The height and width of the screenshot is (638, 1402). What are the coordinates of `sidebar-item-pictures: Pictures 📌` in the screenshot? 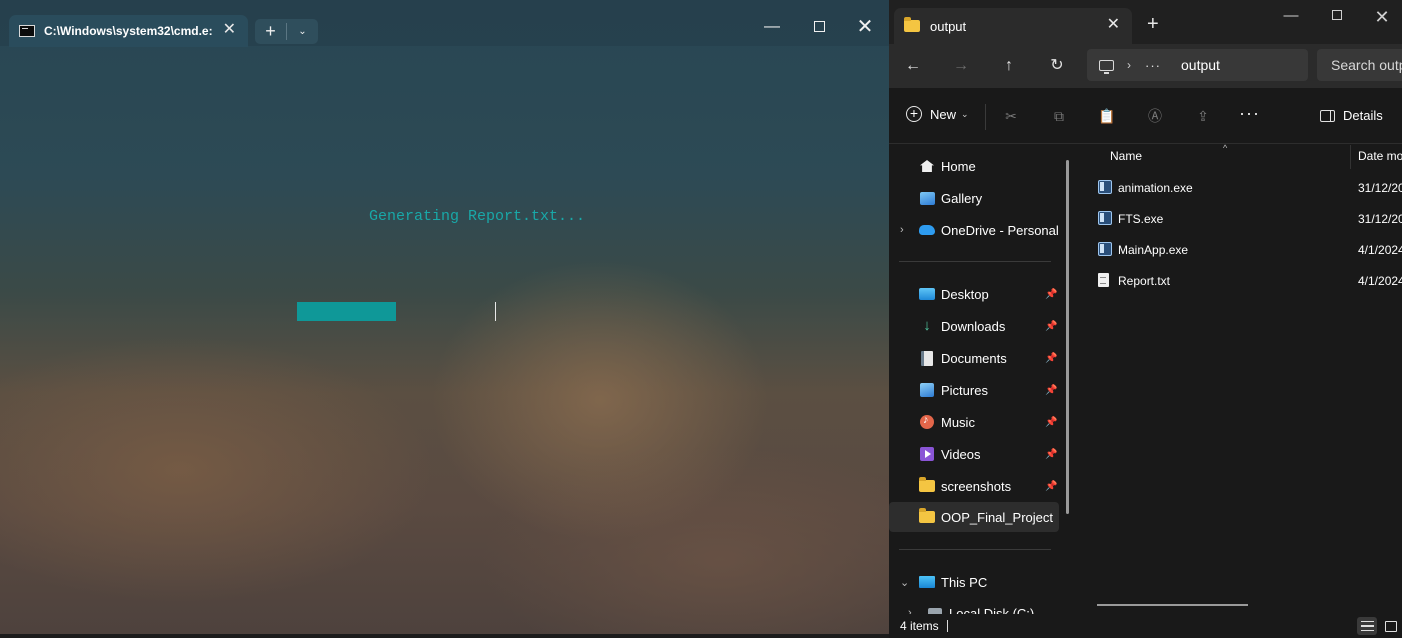 It's located at (974, 390).